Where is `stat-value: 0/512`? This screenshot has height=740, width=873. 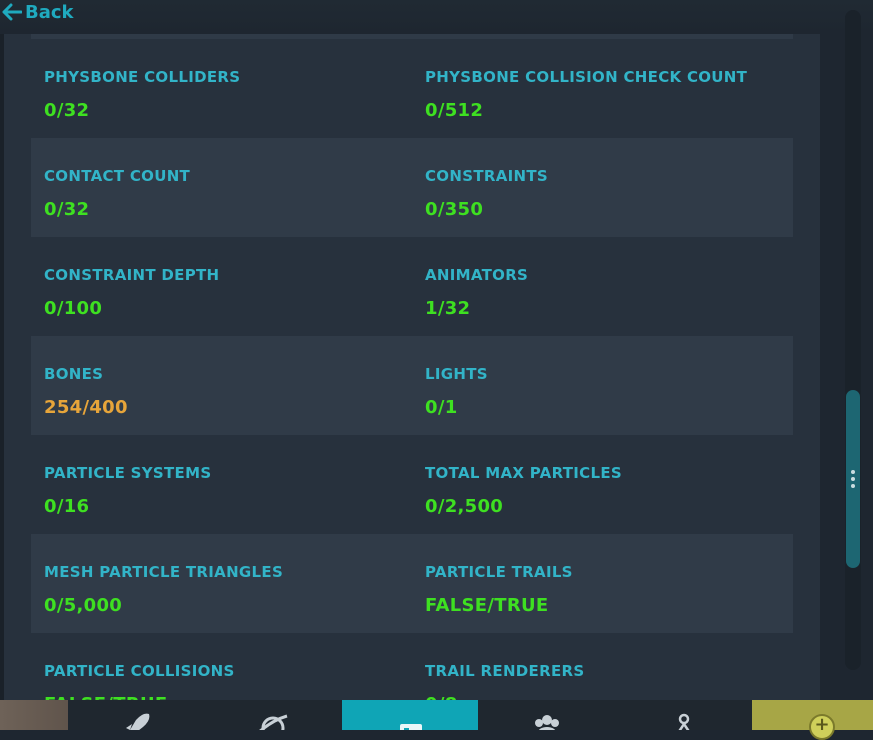
stat-value: 0/512 is located at coordinates (454, 110).